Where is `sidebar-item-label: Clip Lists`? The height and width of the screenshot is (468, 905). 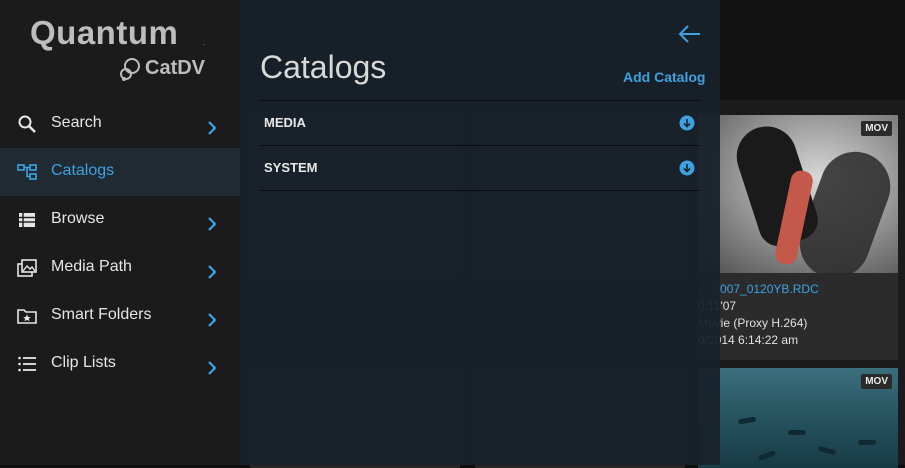 sidebar-item-label: Clip Lists is located at coordinates (83, 362).